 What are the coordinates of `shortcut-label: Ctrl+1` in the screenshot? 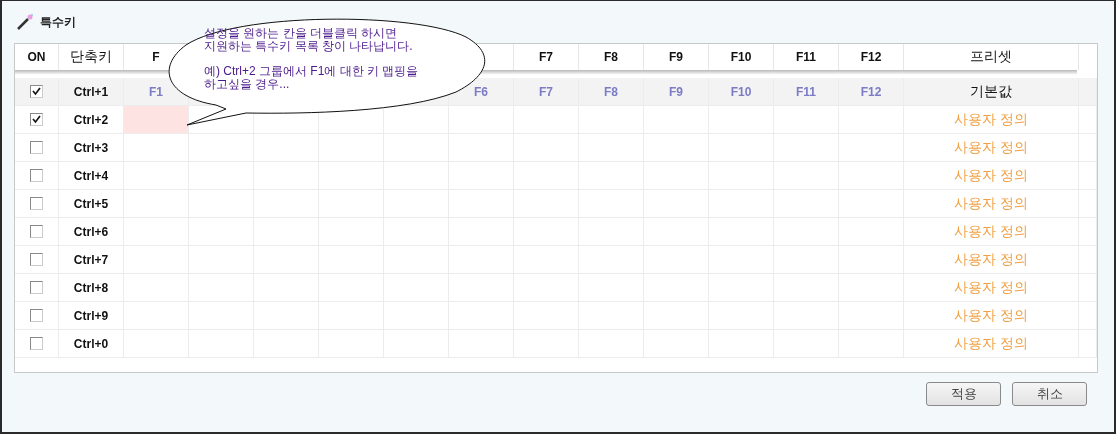 It's located at (91, 91).